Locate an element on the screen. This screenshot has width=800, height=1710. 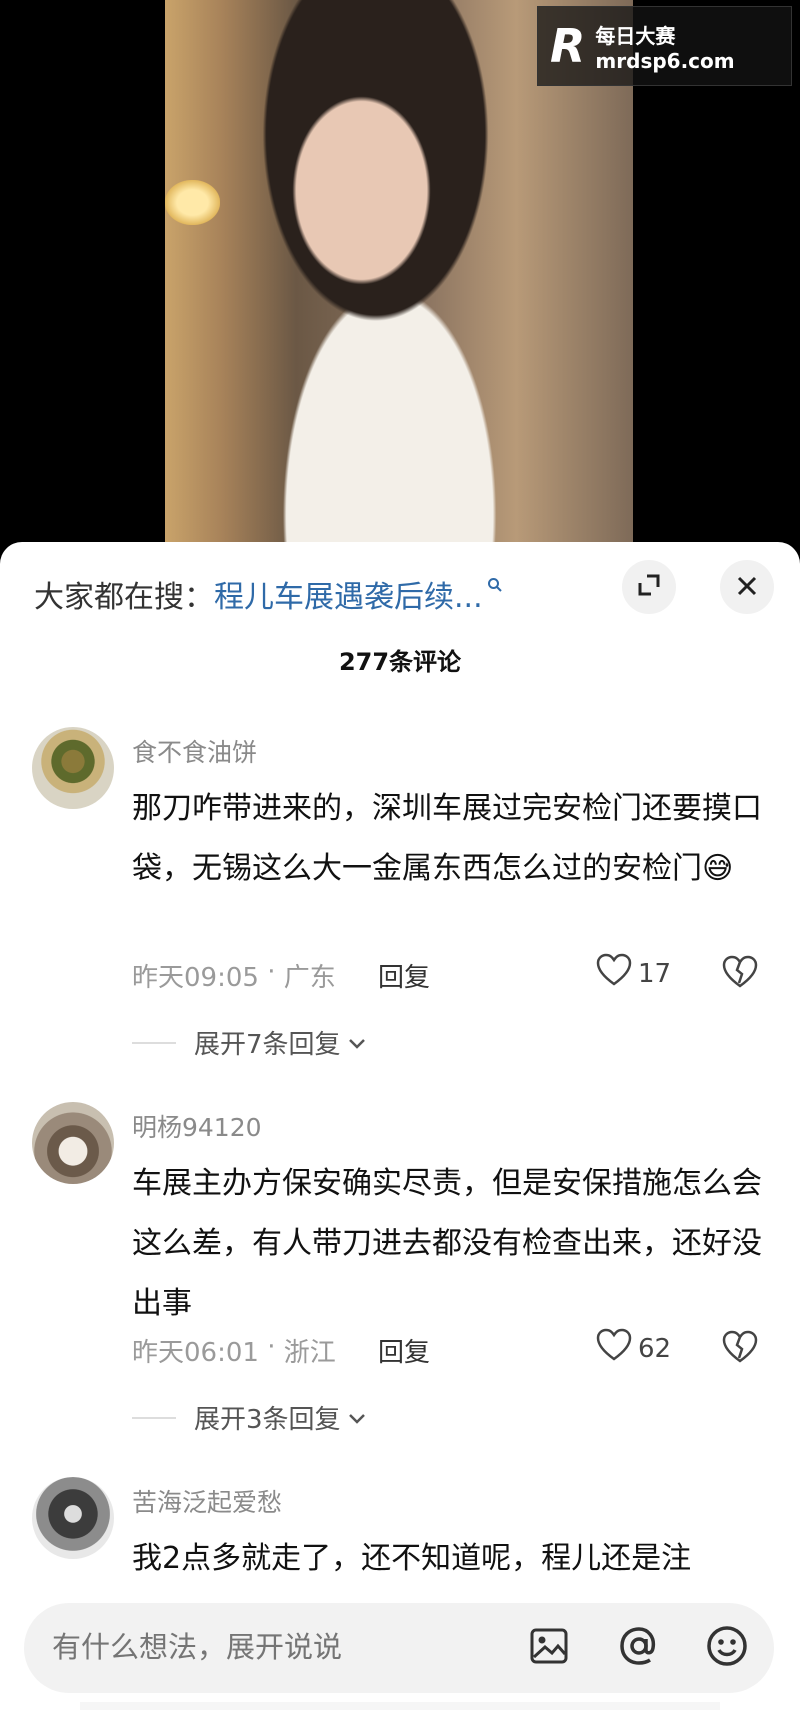
comment-meta: 昨天09:05 · 广东 is located at coordinates (234, 975).